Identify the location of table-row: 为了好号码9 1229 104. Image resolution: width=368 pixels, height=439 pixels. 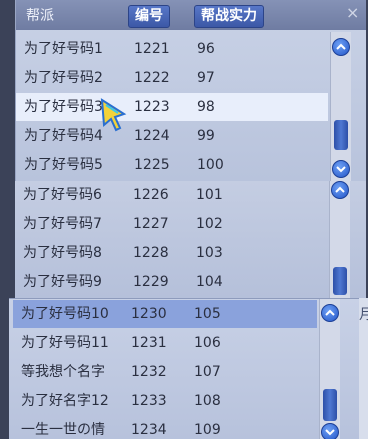
(171, 282).